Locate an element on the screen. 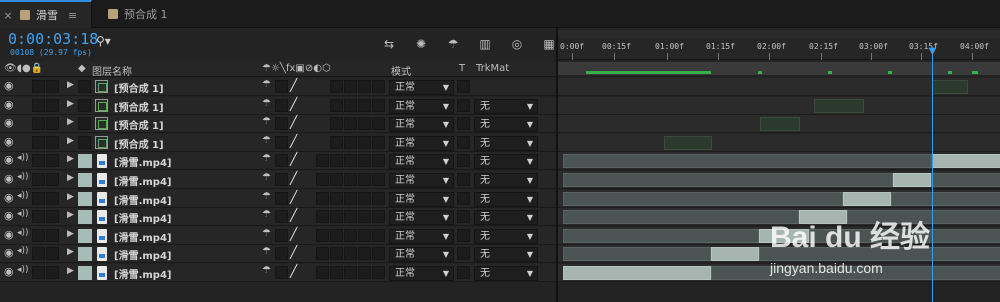  frame-blending-icon: ▥ is located at coordinates (485, 44).